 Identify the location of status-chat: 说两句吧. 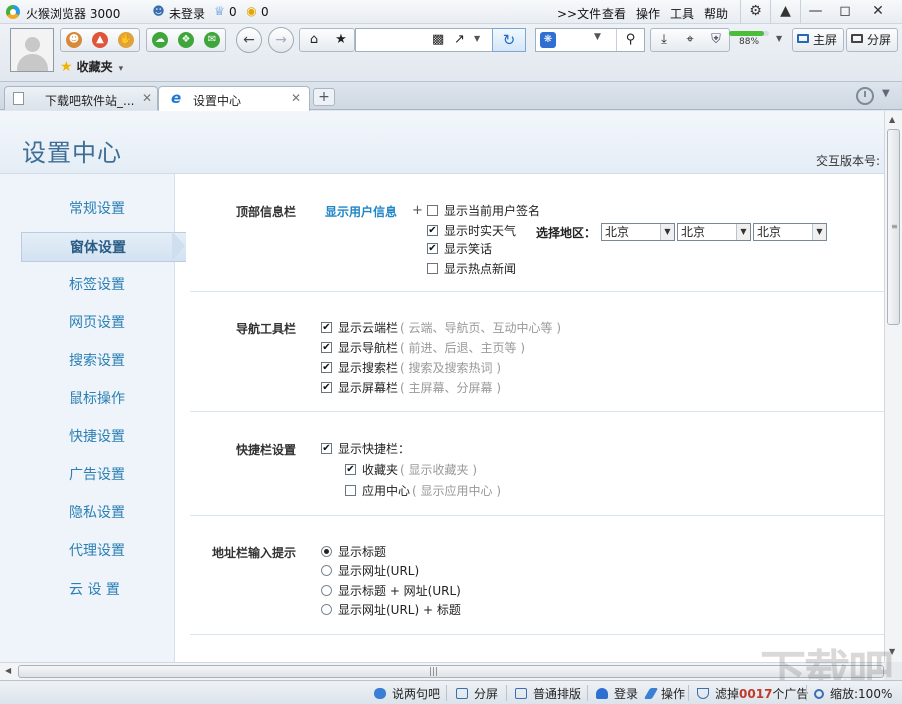
(407, 693).